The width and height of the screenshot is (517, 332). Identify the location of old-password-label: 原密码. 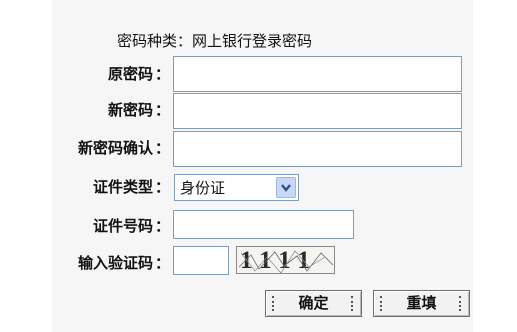
(130, 74).